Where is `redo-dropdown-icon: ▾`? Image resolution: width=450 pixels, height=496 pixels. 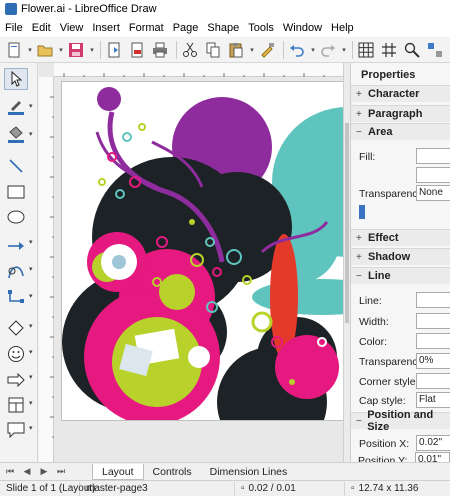
redo-dropdown-icon: ▾ is located at coordinates (344, 50).